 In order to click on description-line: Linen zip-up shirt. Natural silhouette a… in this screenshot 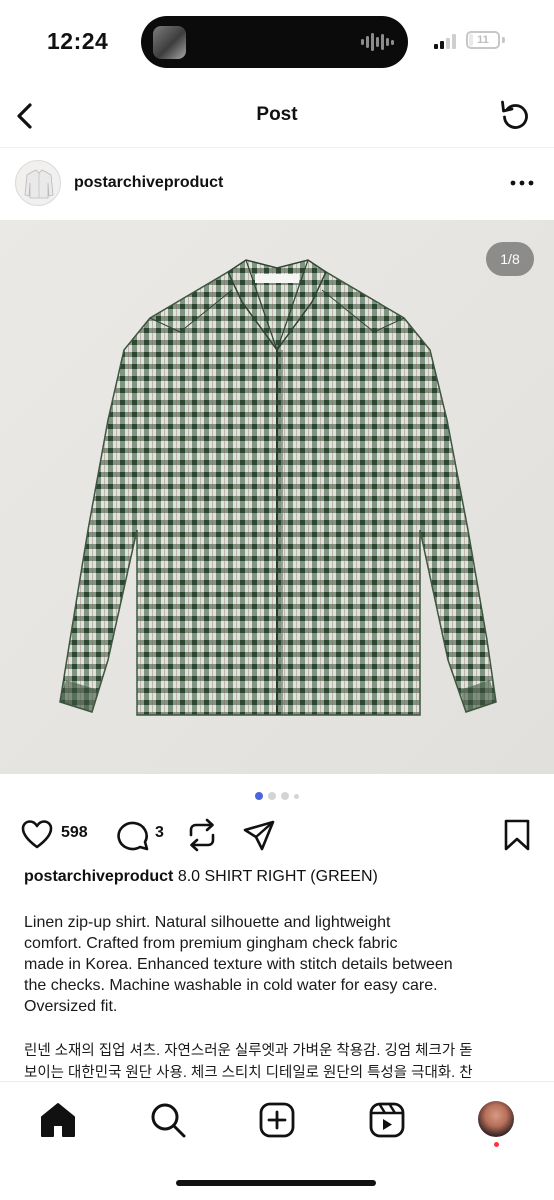, I will do `click(207, 922)`.